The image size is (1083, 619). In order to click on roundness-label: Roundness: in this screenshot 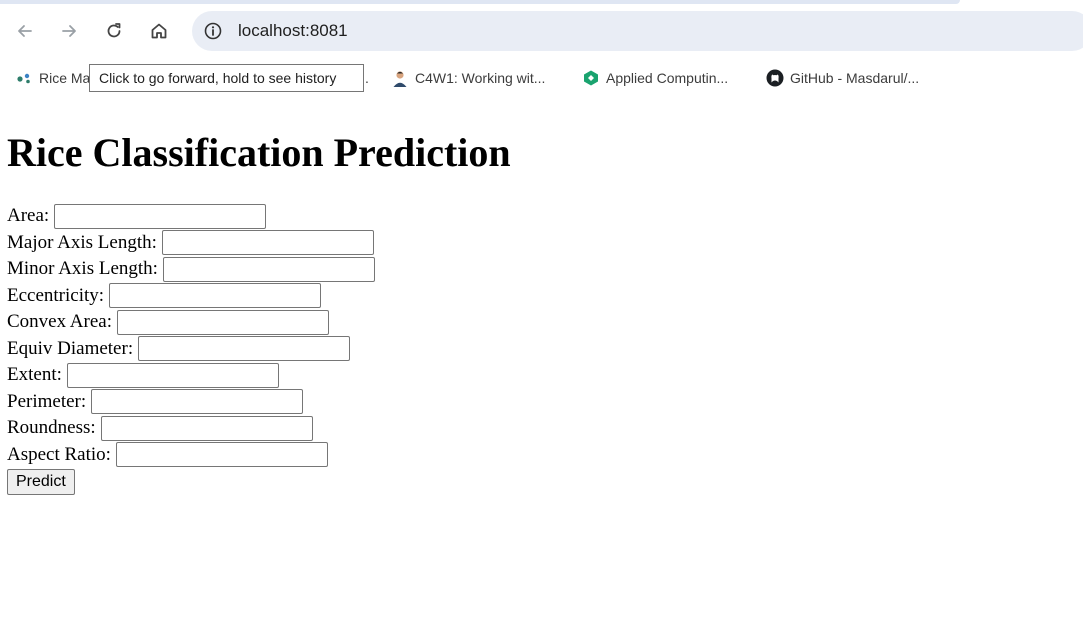, I will do `click(51, 428)`.